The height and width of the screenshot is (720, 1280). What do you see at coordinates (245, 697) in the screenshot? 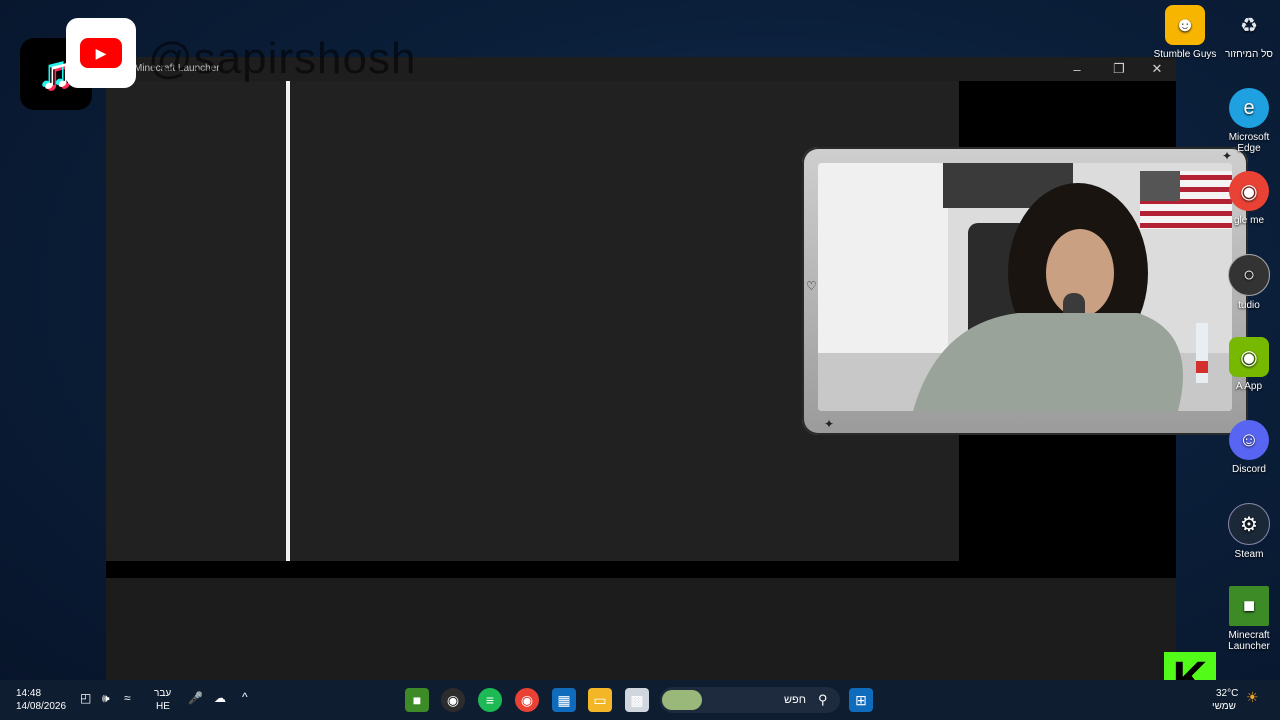
I see `chevron-up-icon: ^` at bounding box center [245, 697].